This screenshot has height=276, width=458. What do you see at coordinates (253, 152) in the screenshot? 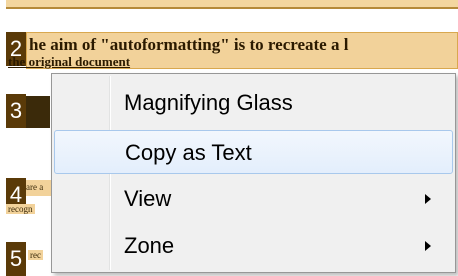
I see `menu-item-copy-as-text: Copy as Text` at bounding box center [253, 152].